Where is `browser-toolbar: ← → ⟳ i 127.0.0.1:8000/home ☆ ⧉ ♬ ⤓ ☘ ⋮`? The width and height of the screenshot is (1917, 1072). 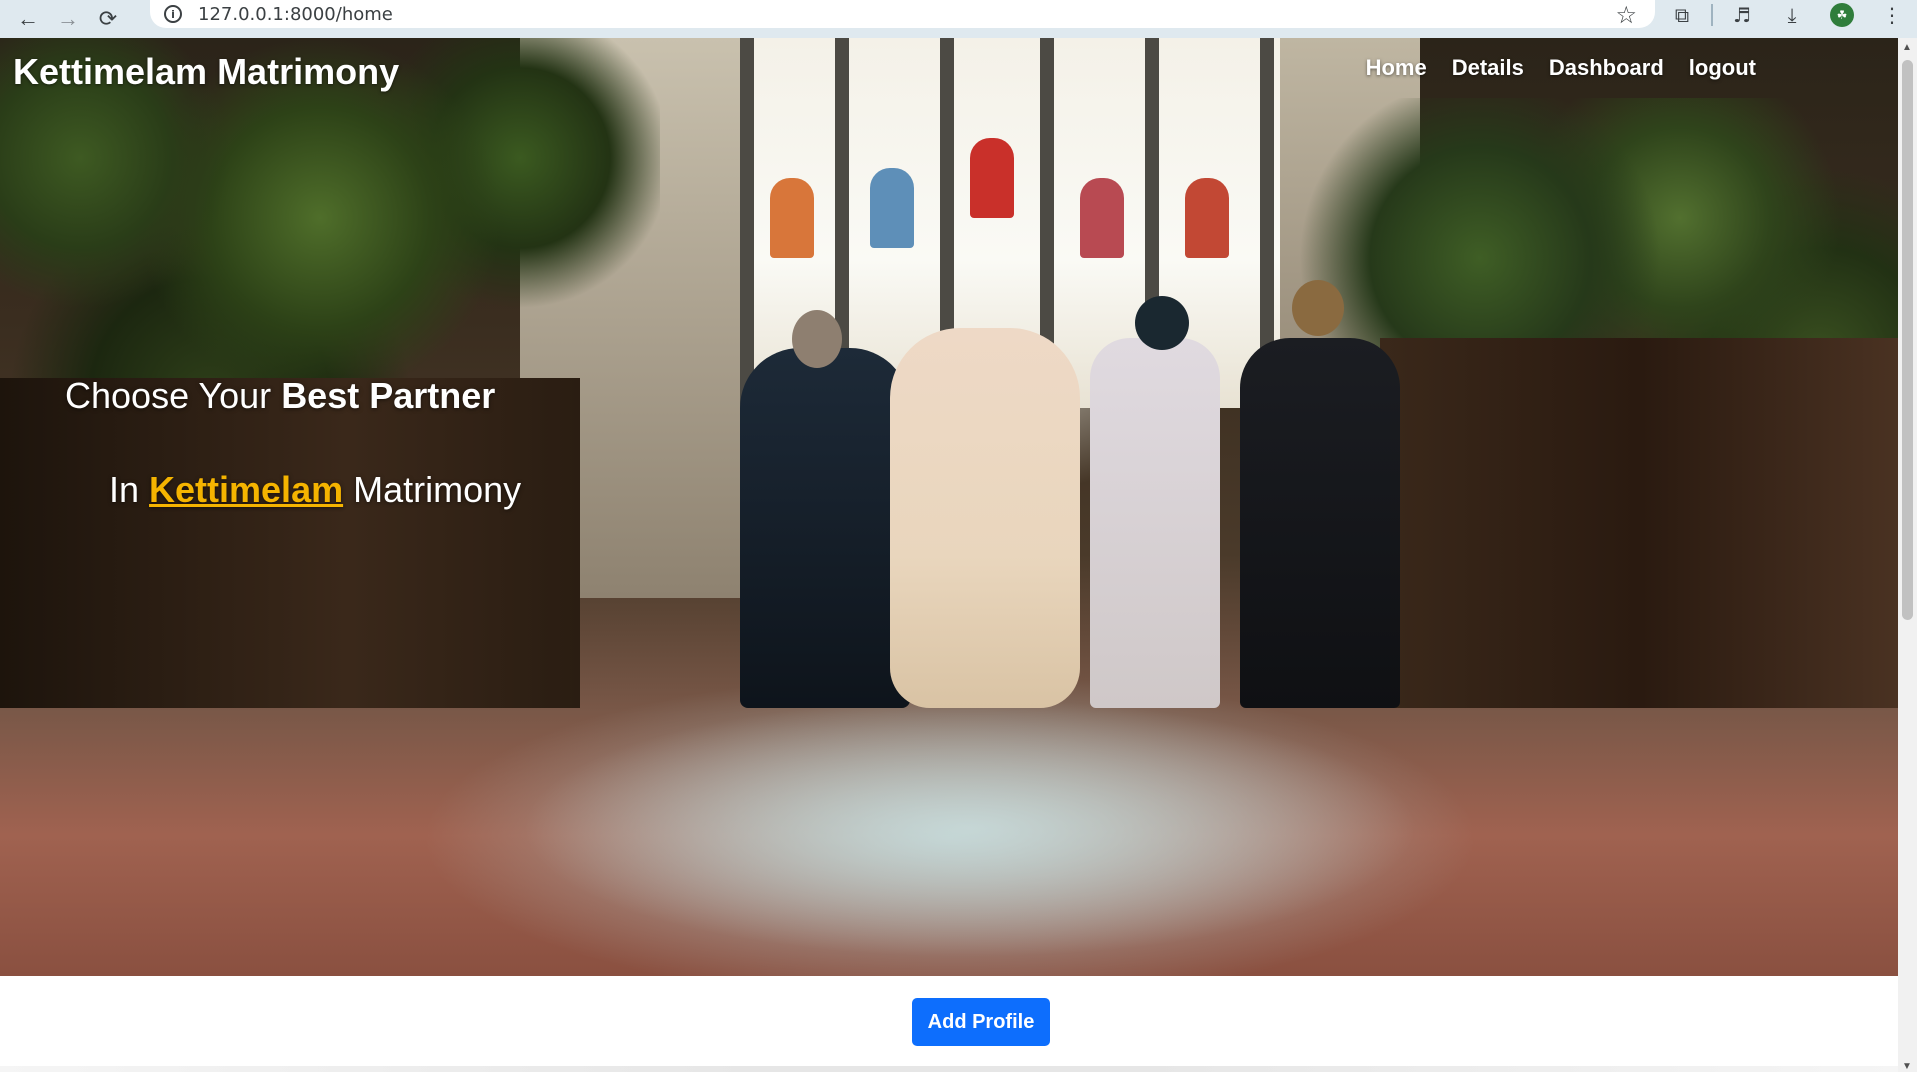 browser-toolbar: ← → ⟳ i 127.0.0.1:8000/home ☆ ⧉ ♬ ⤓ ☘ ⋮ is located at coordinates (958, 19).